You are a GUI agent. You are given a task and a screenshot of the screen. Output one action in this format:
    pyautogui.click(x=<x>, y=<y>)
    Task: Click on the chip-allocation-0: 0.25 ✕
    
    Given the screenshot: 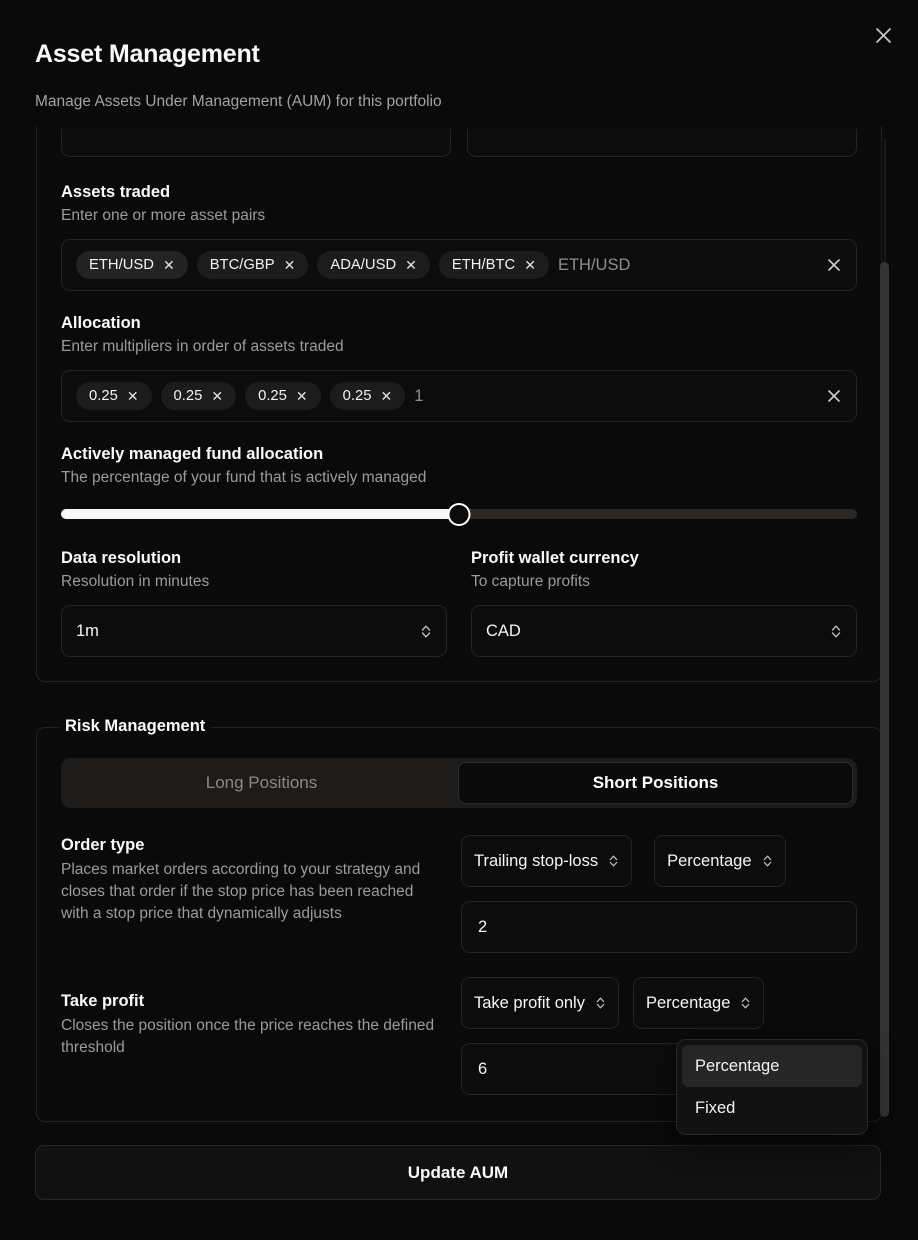 What is the action you would take?
    pyautogui.click(x=114, y=396)
    